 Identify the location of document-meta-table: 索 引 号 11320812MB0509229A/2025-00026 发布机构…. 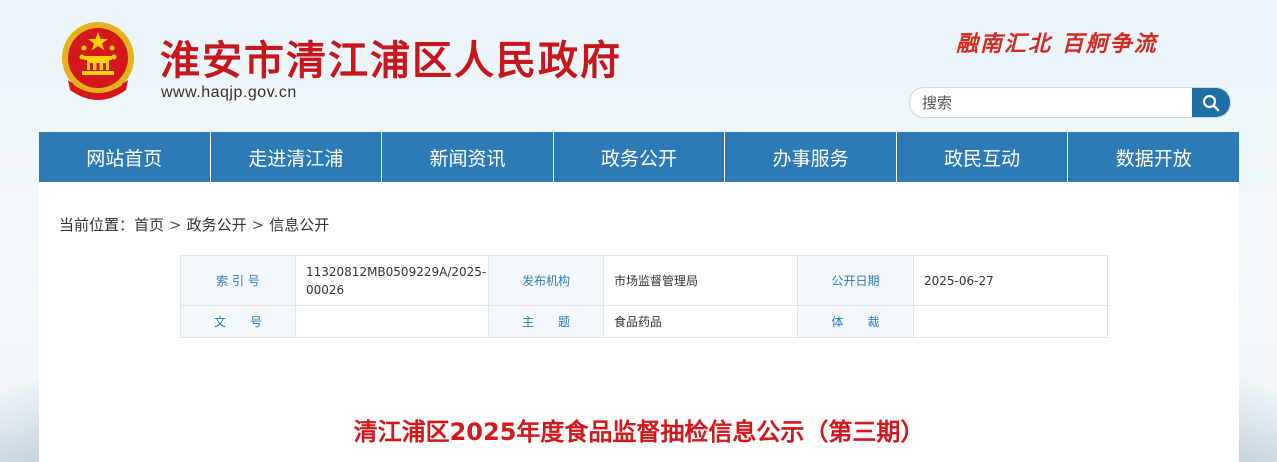
(644, 296).